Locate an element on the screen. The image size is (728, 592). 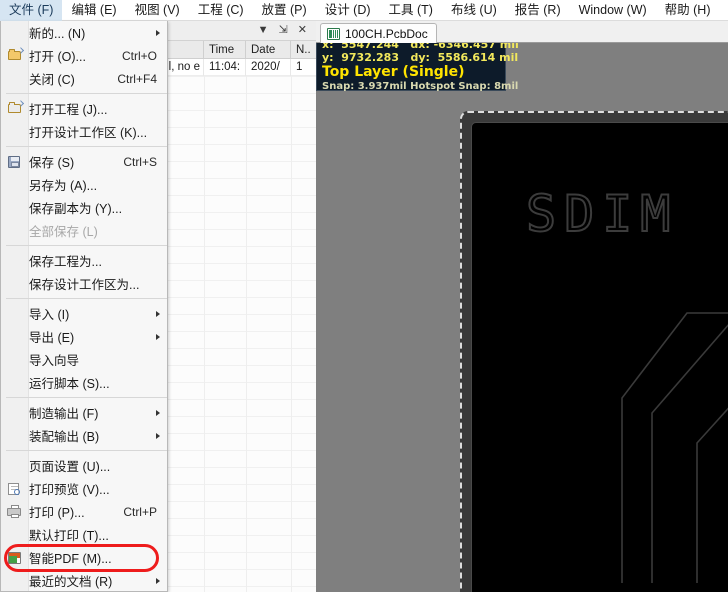
menu-edit: 编辑 (E) is located at coordinates (93, 10).